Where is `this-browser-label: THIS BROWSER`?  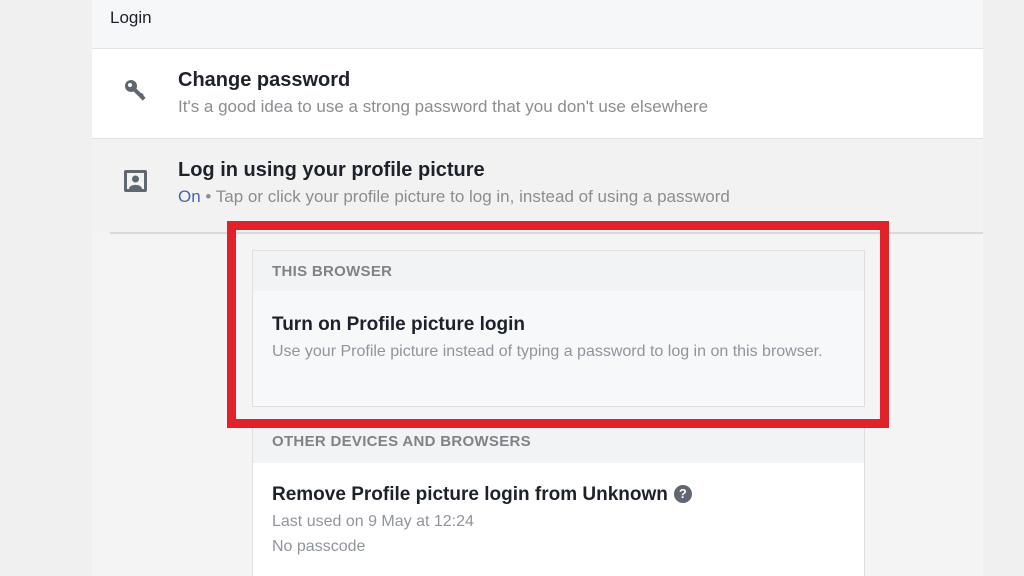
this-browser-label: THIS BROWSER is located at coordinates (332, 271).